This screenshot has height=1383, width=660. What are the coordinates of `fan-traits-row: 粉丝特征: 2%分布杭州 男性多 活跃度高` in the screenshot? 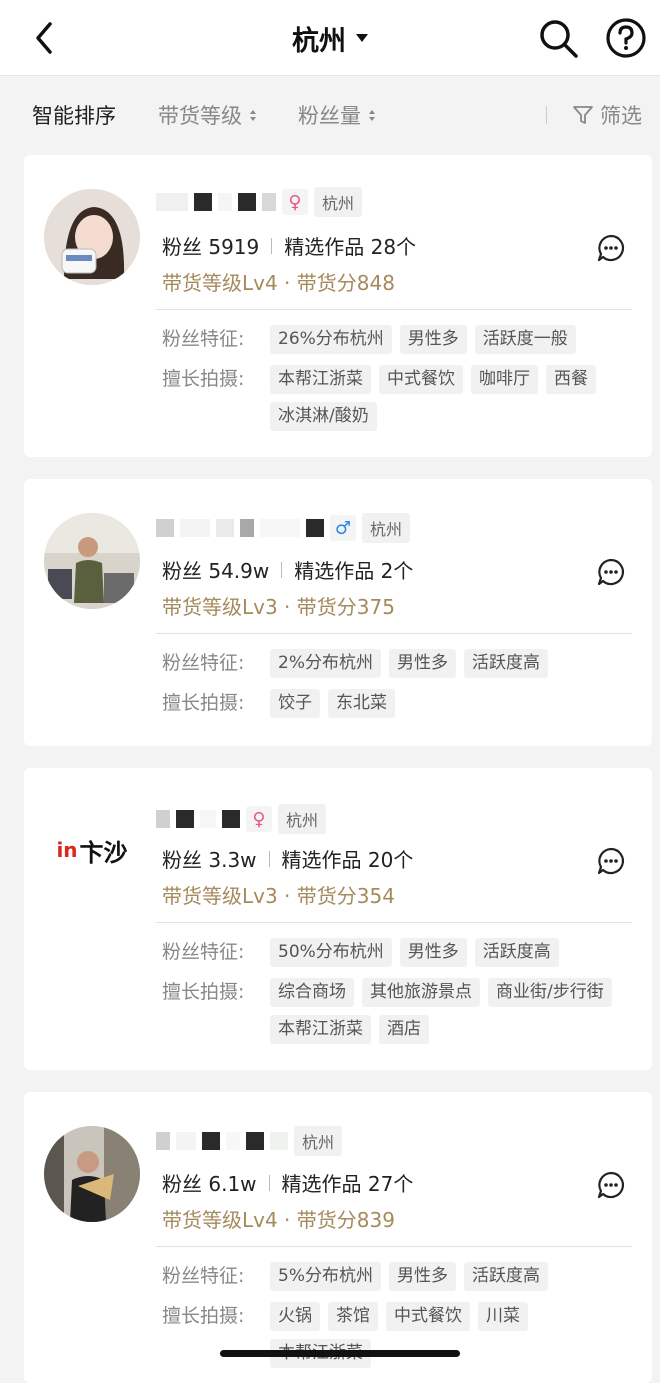 It's located at (397, 663).